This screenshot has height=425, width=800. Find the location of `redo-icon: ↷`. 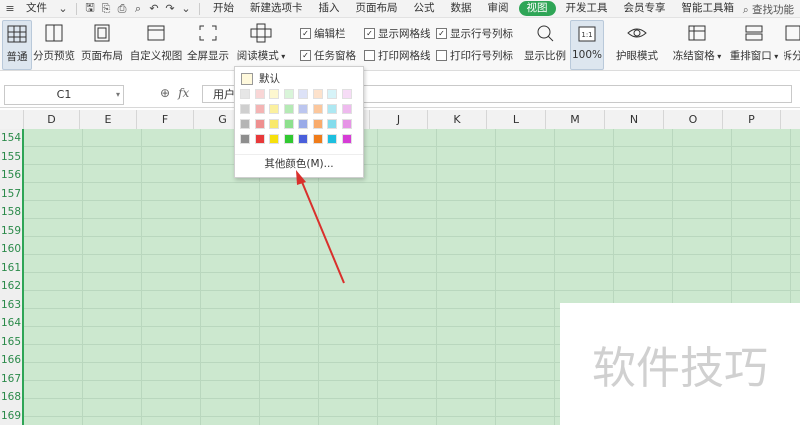

redo-icon: ↷ is located at coordinates (170, 8).